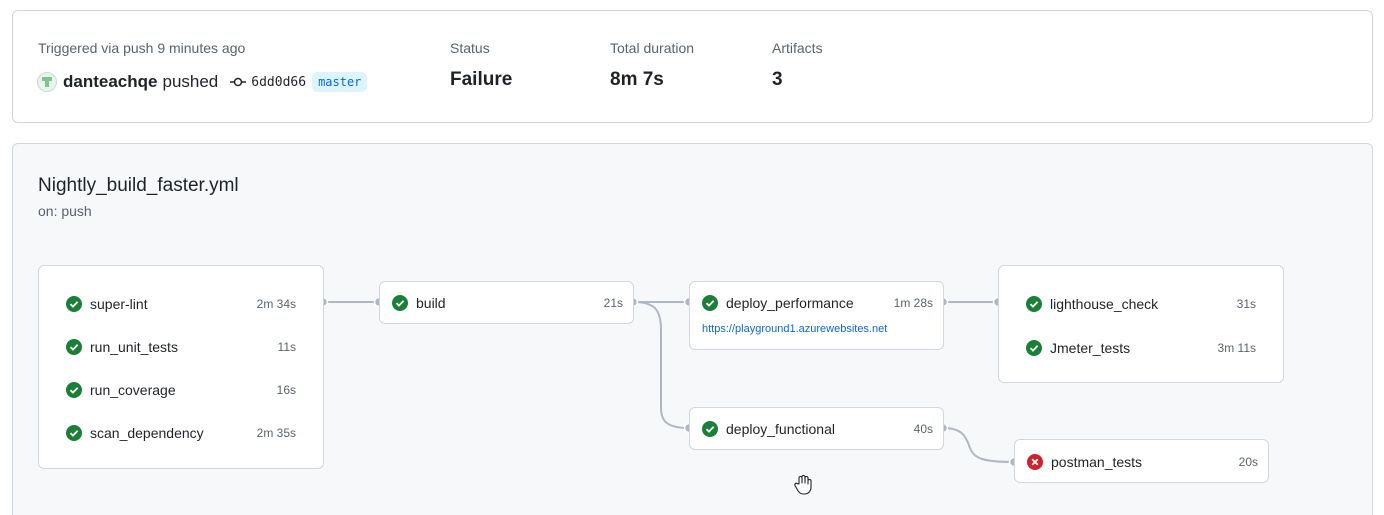 The width and height of the screenshot is (1384, 515). I want to click on job-duration: 11s, so click(286, 347).